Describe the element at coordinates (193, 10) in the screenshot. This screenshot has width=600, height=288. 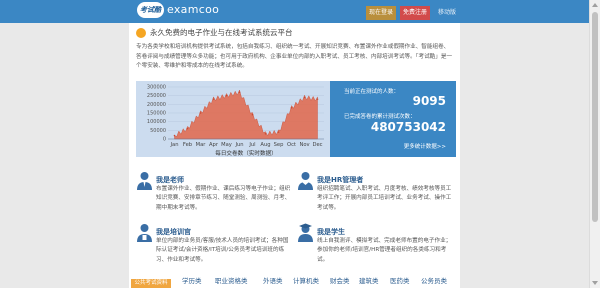
I see `logo-text: examcoo` at that location.